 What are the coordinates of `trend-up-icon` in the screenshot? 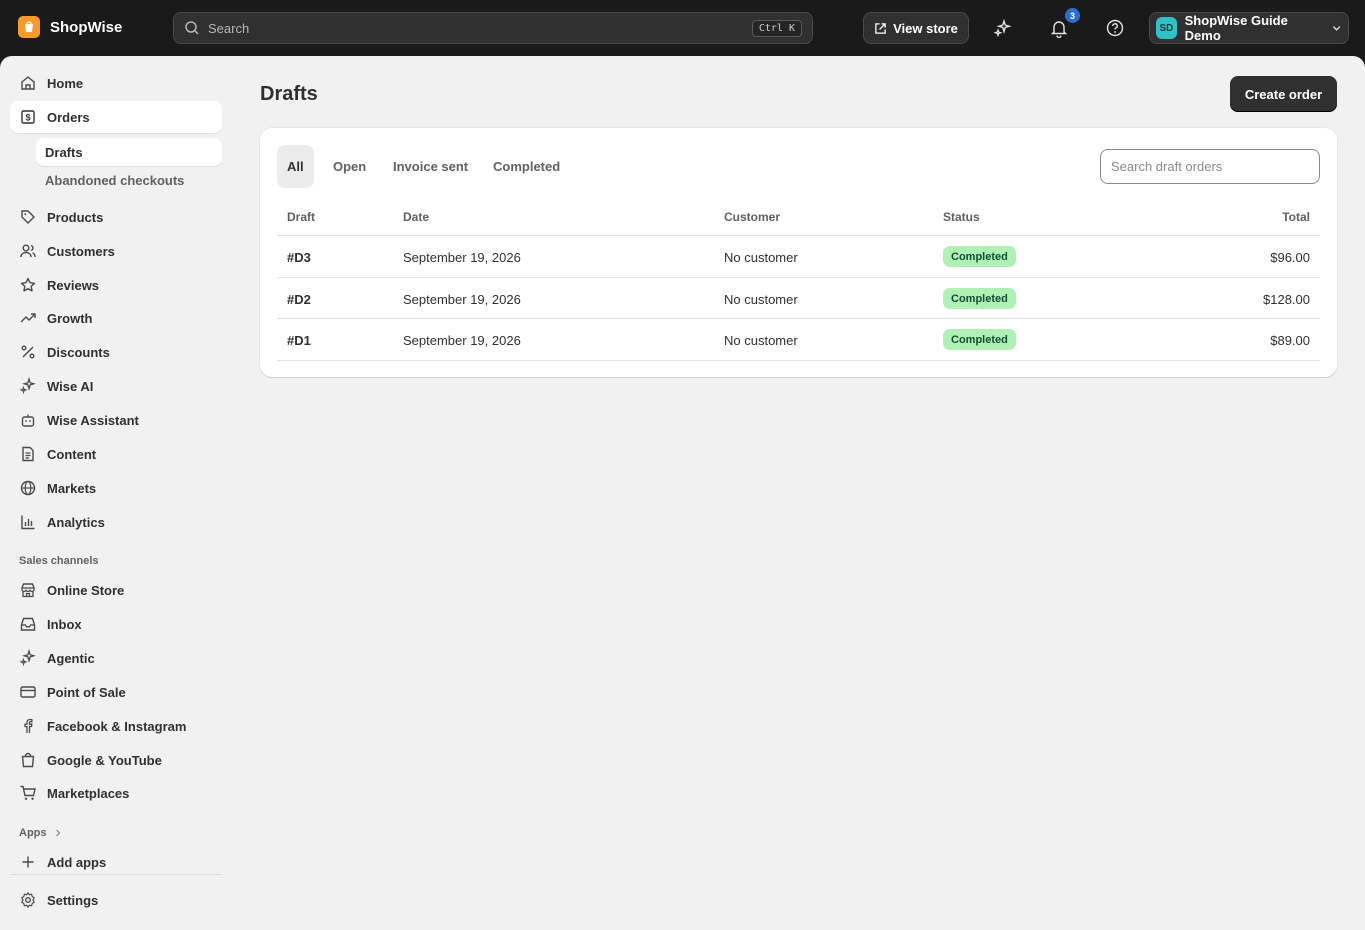 It's located at (28, 318).